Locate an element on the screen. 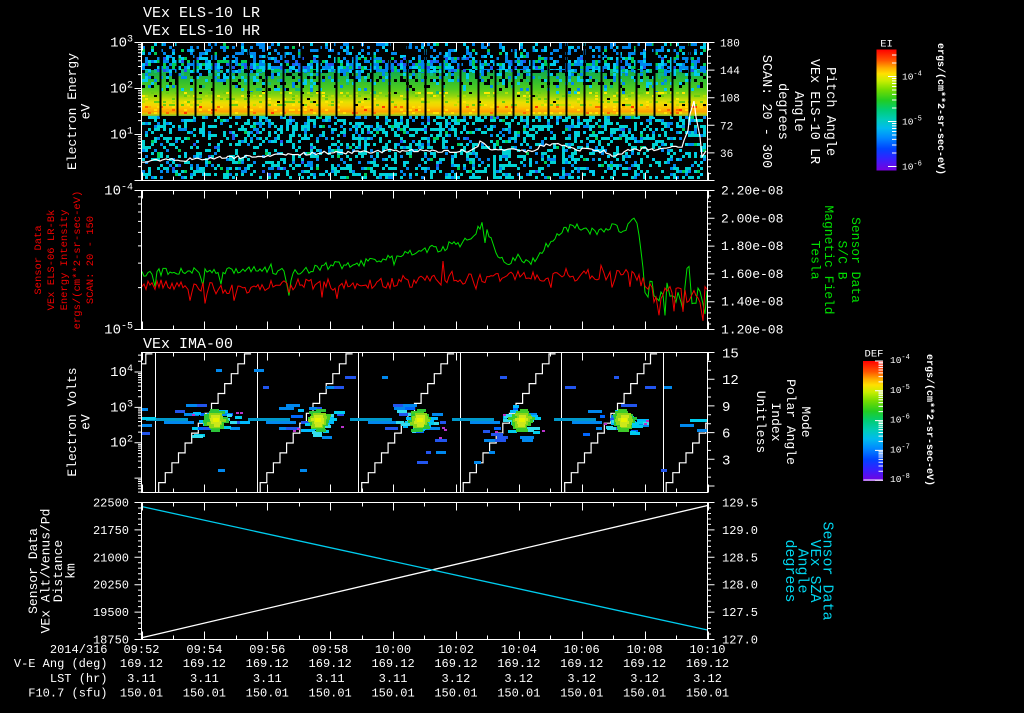  svg-text: 144 is located at coordinates (730, 72).